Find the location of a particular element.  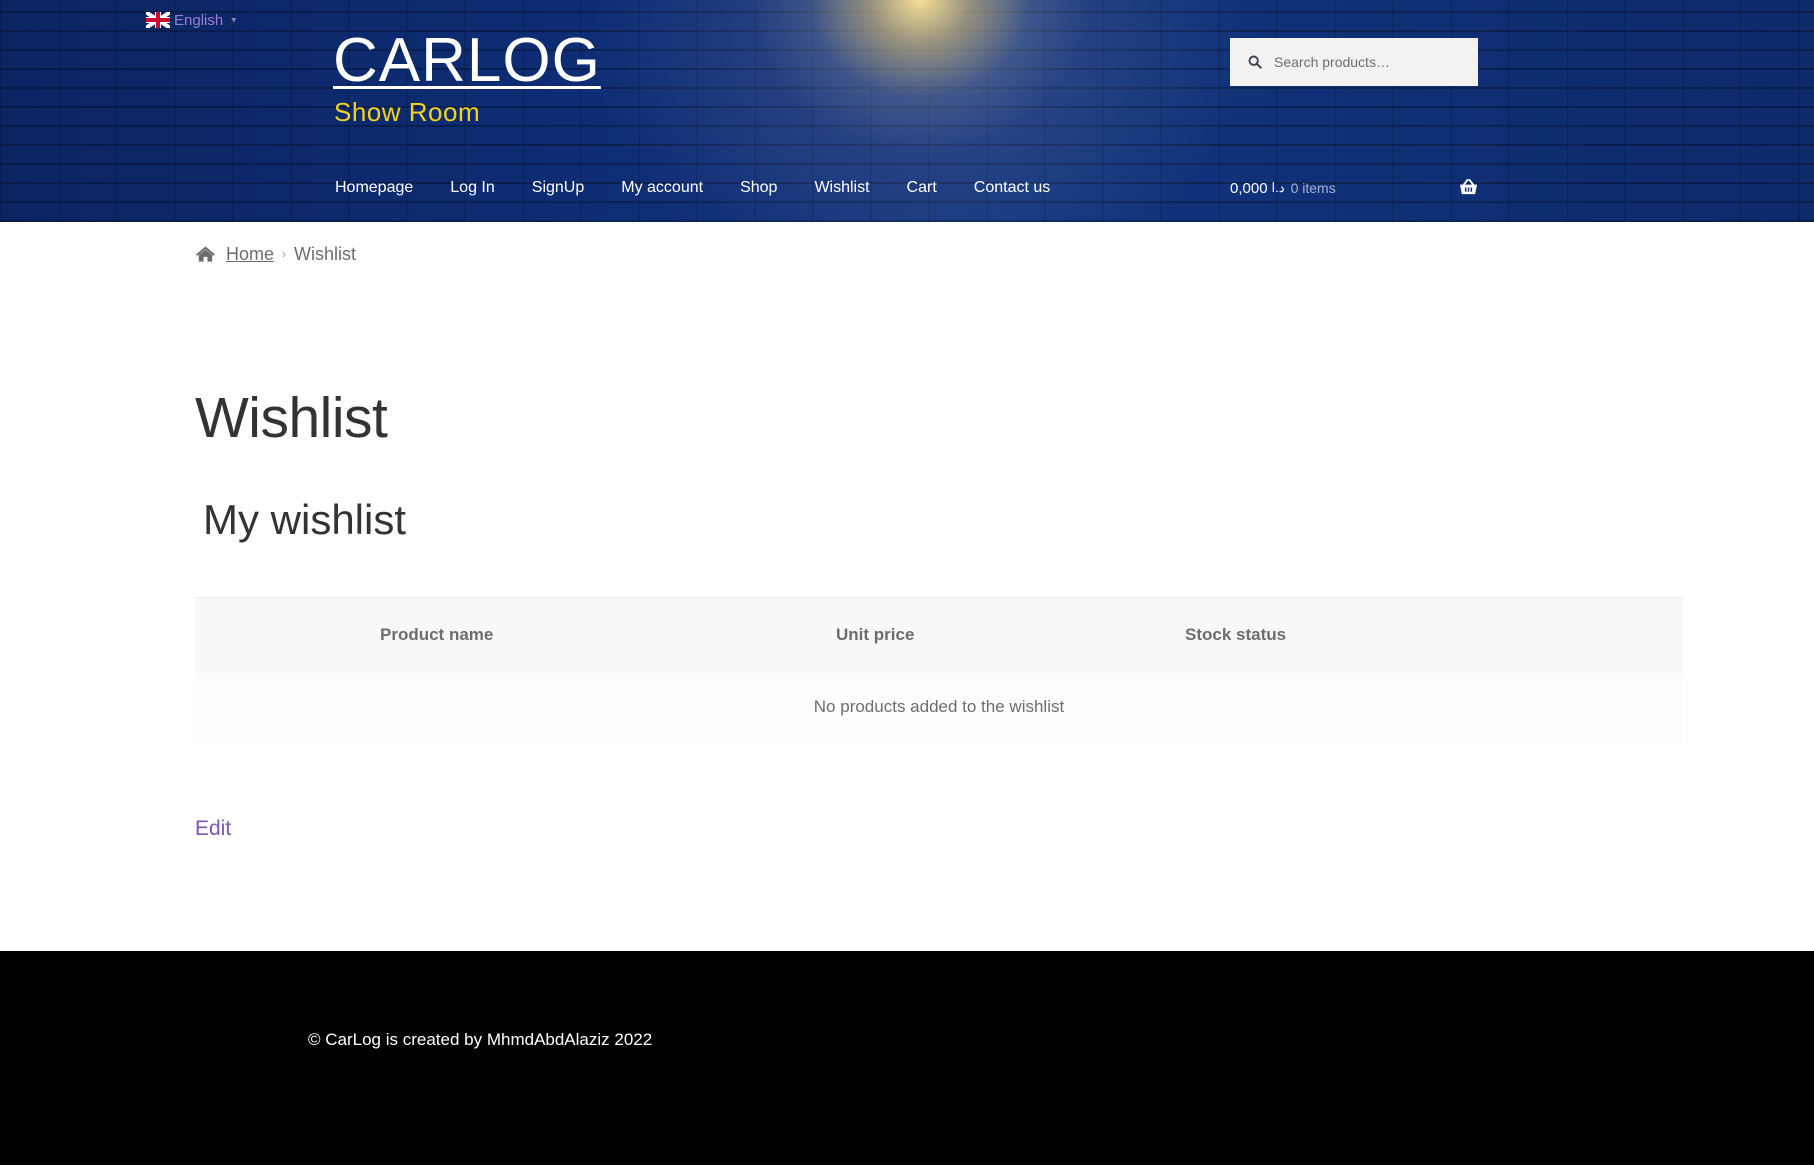

breadcrumb-current: Wishlist is located at coordinates (325, 253).